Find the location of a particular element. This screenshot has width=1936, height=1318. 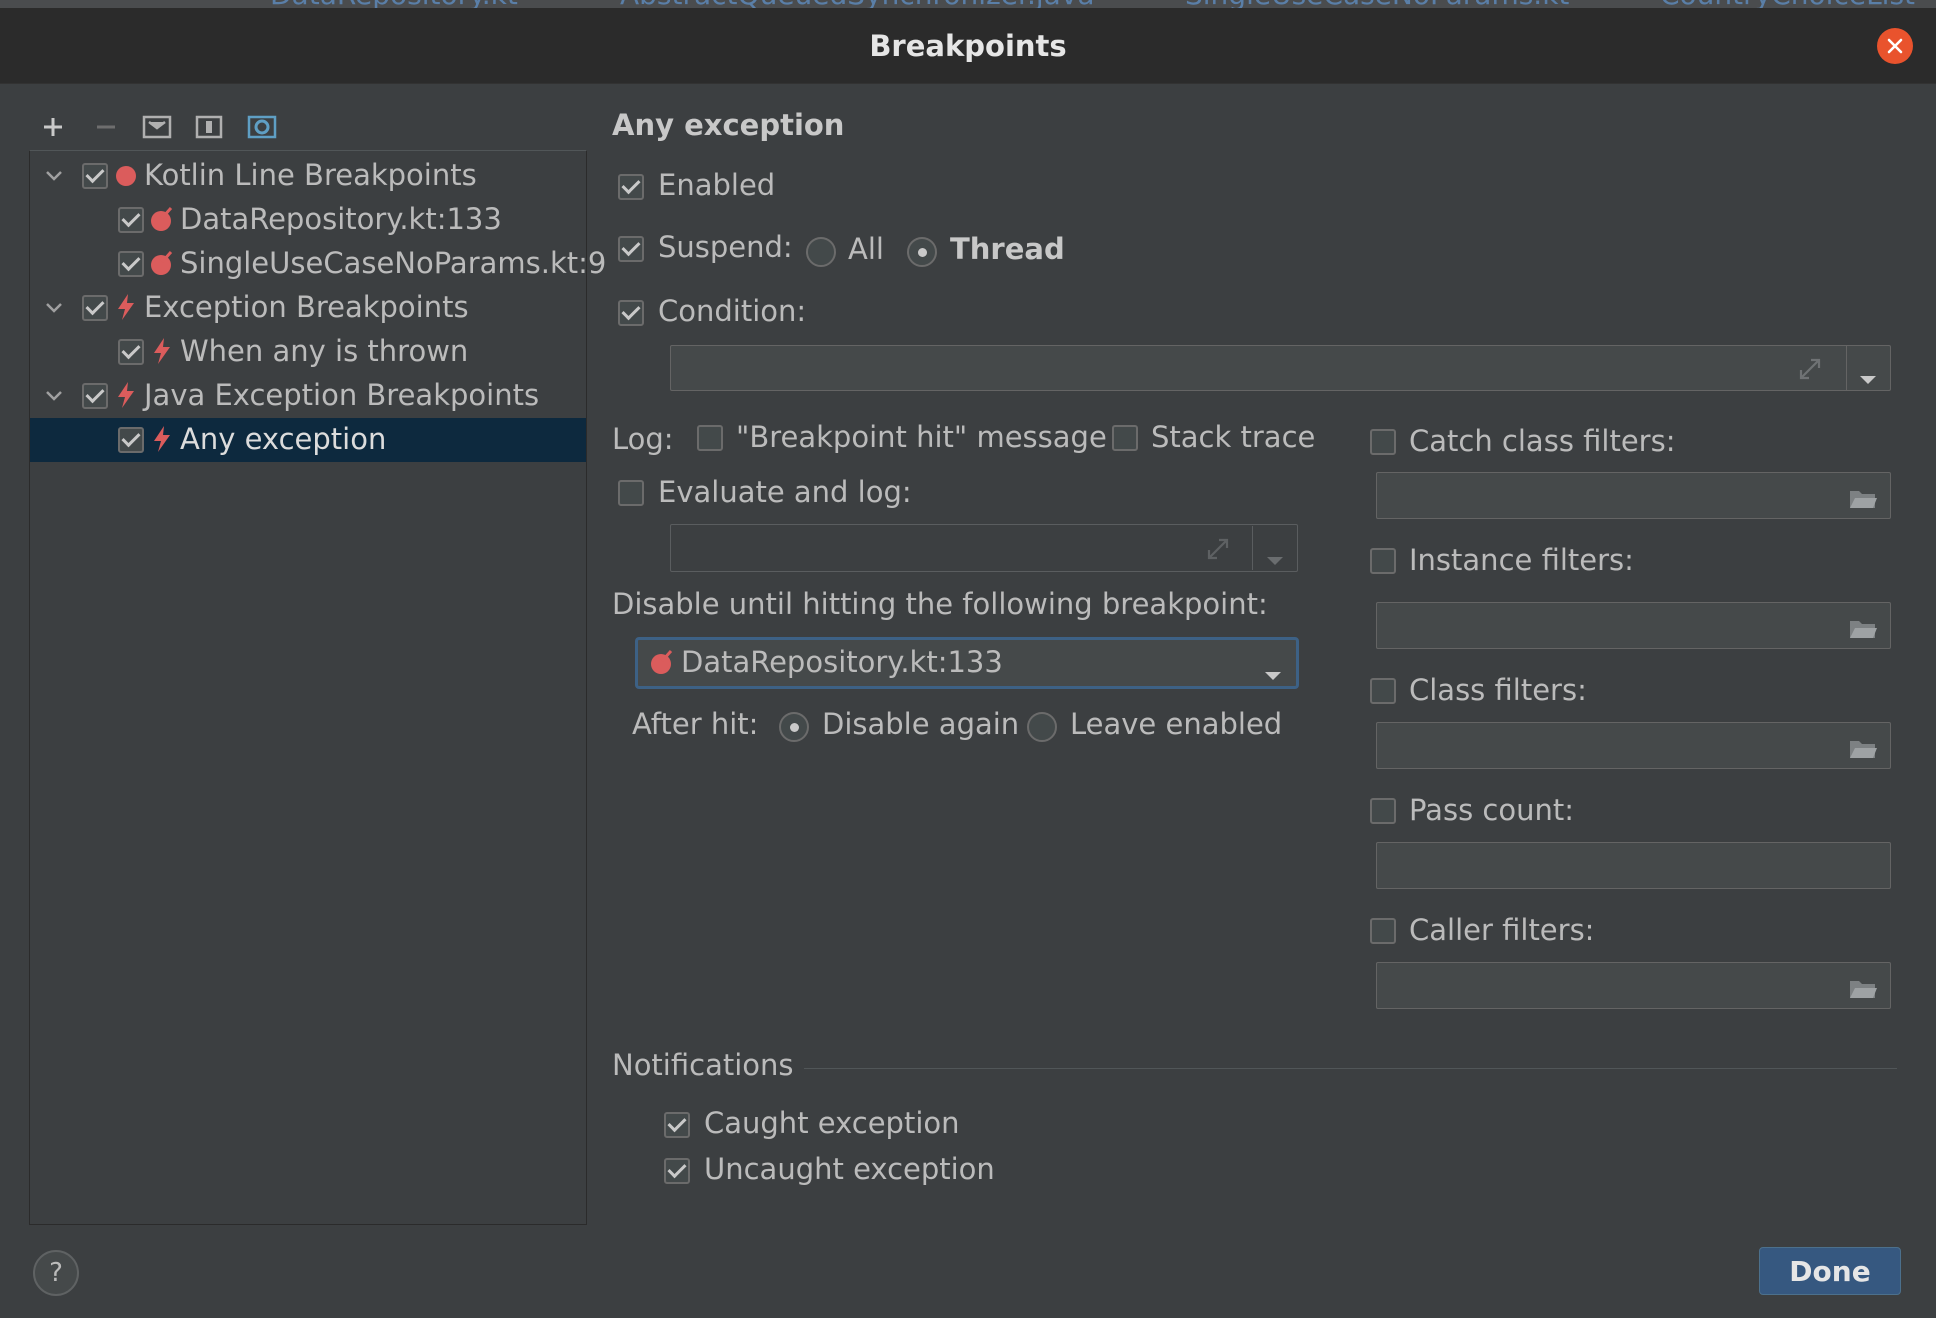

minus-icon is located at coordinates (106, 127).